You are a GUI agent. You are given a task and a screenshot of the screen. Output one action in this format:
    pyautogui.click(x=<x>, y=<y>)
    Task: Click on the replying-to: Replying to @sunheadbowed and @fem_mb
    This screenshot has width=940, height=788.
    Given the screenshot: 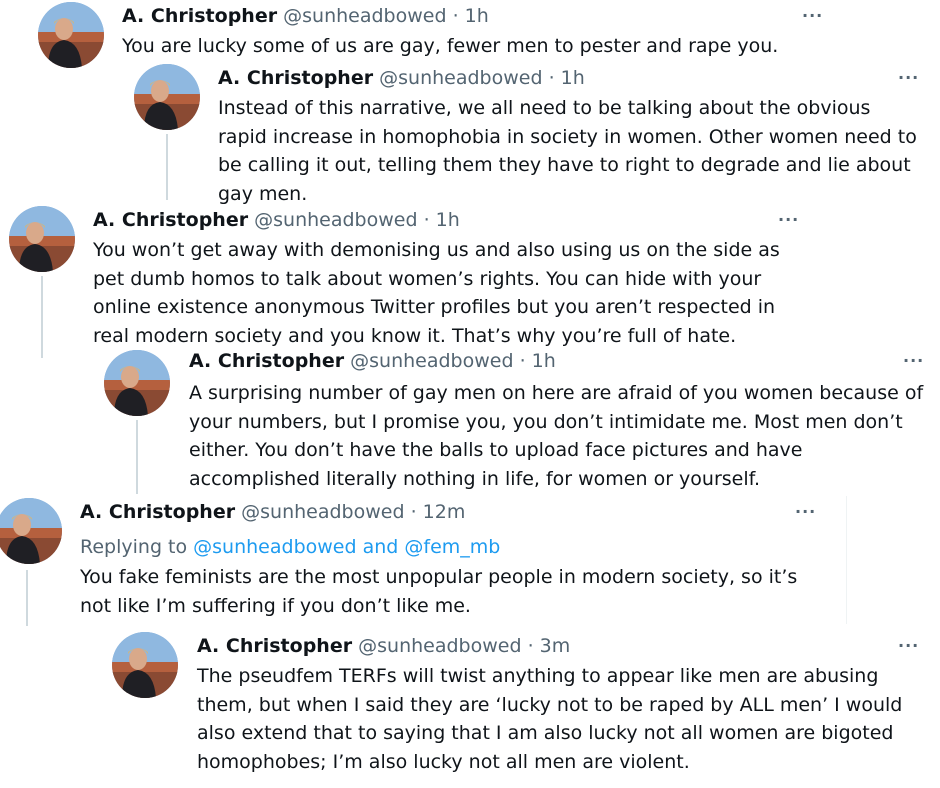 What is the action you would take?
    pyautogui.click(x=290, y=547)
    